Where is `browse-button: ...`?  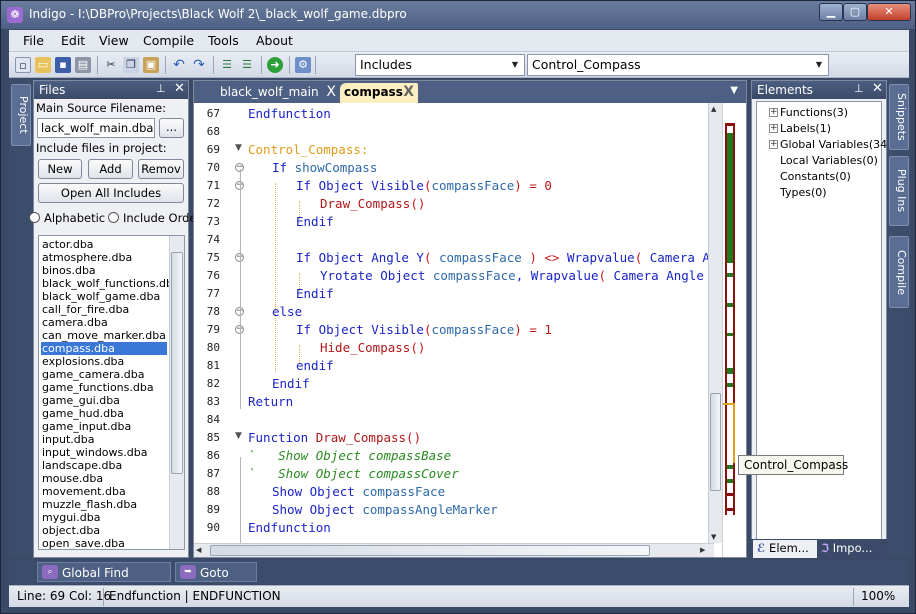 browse-button: ... is located at coordinates (171, 128).